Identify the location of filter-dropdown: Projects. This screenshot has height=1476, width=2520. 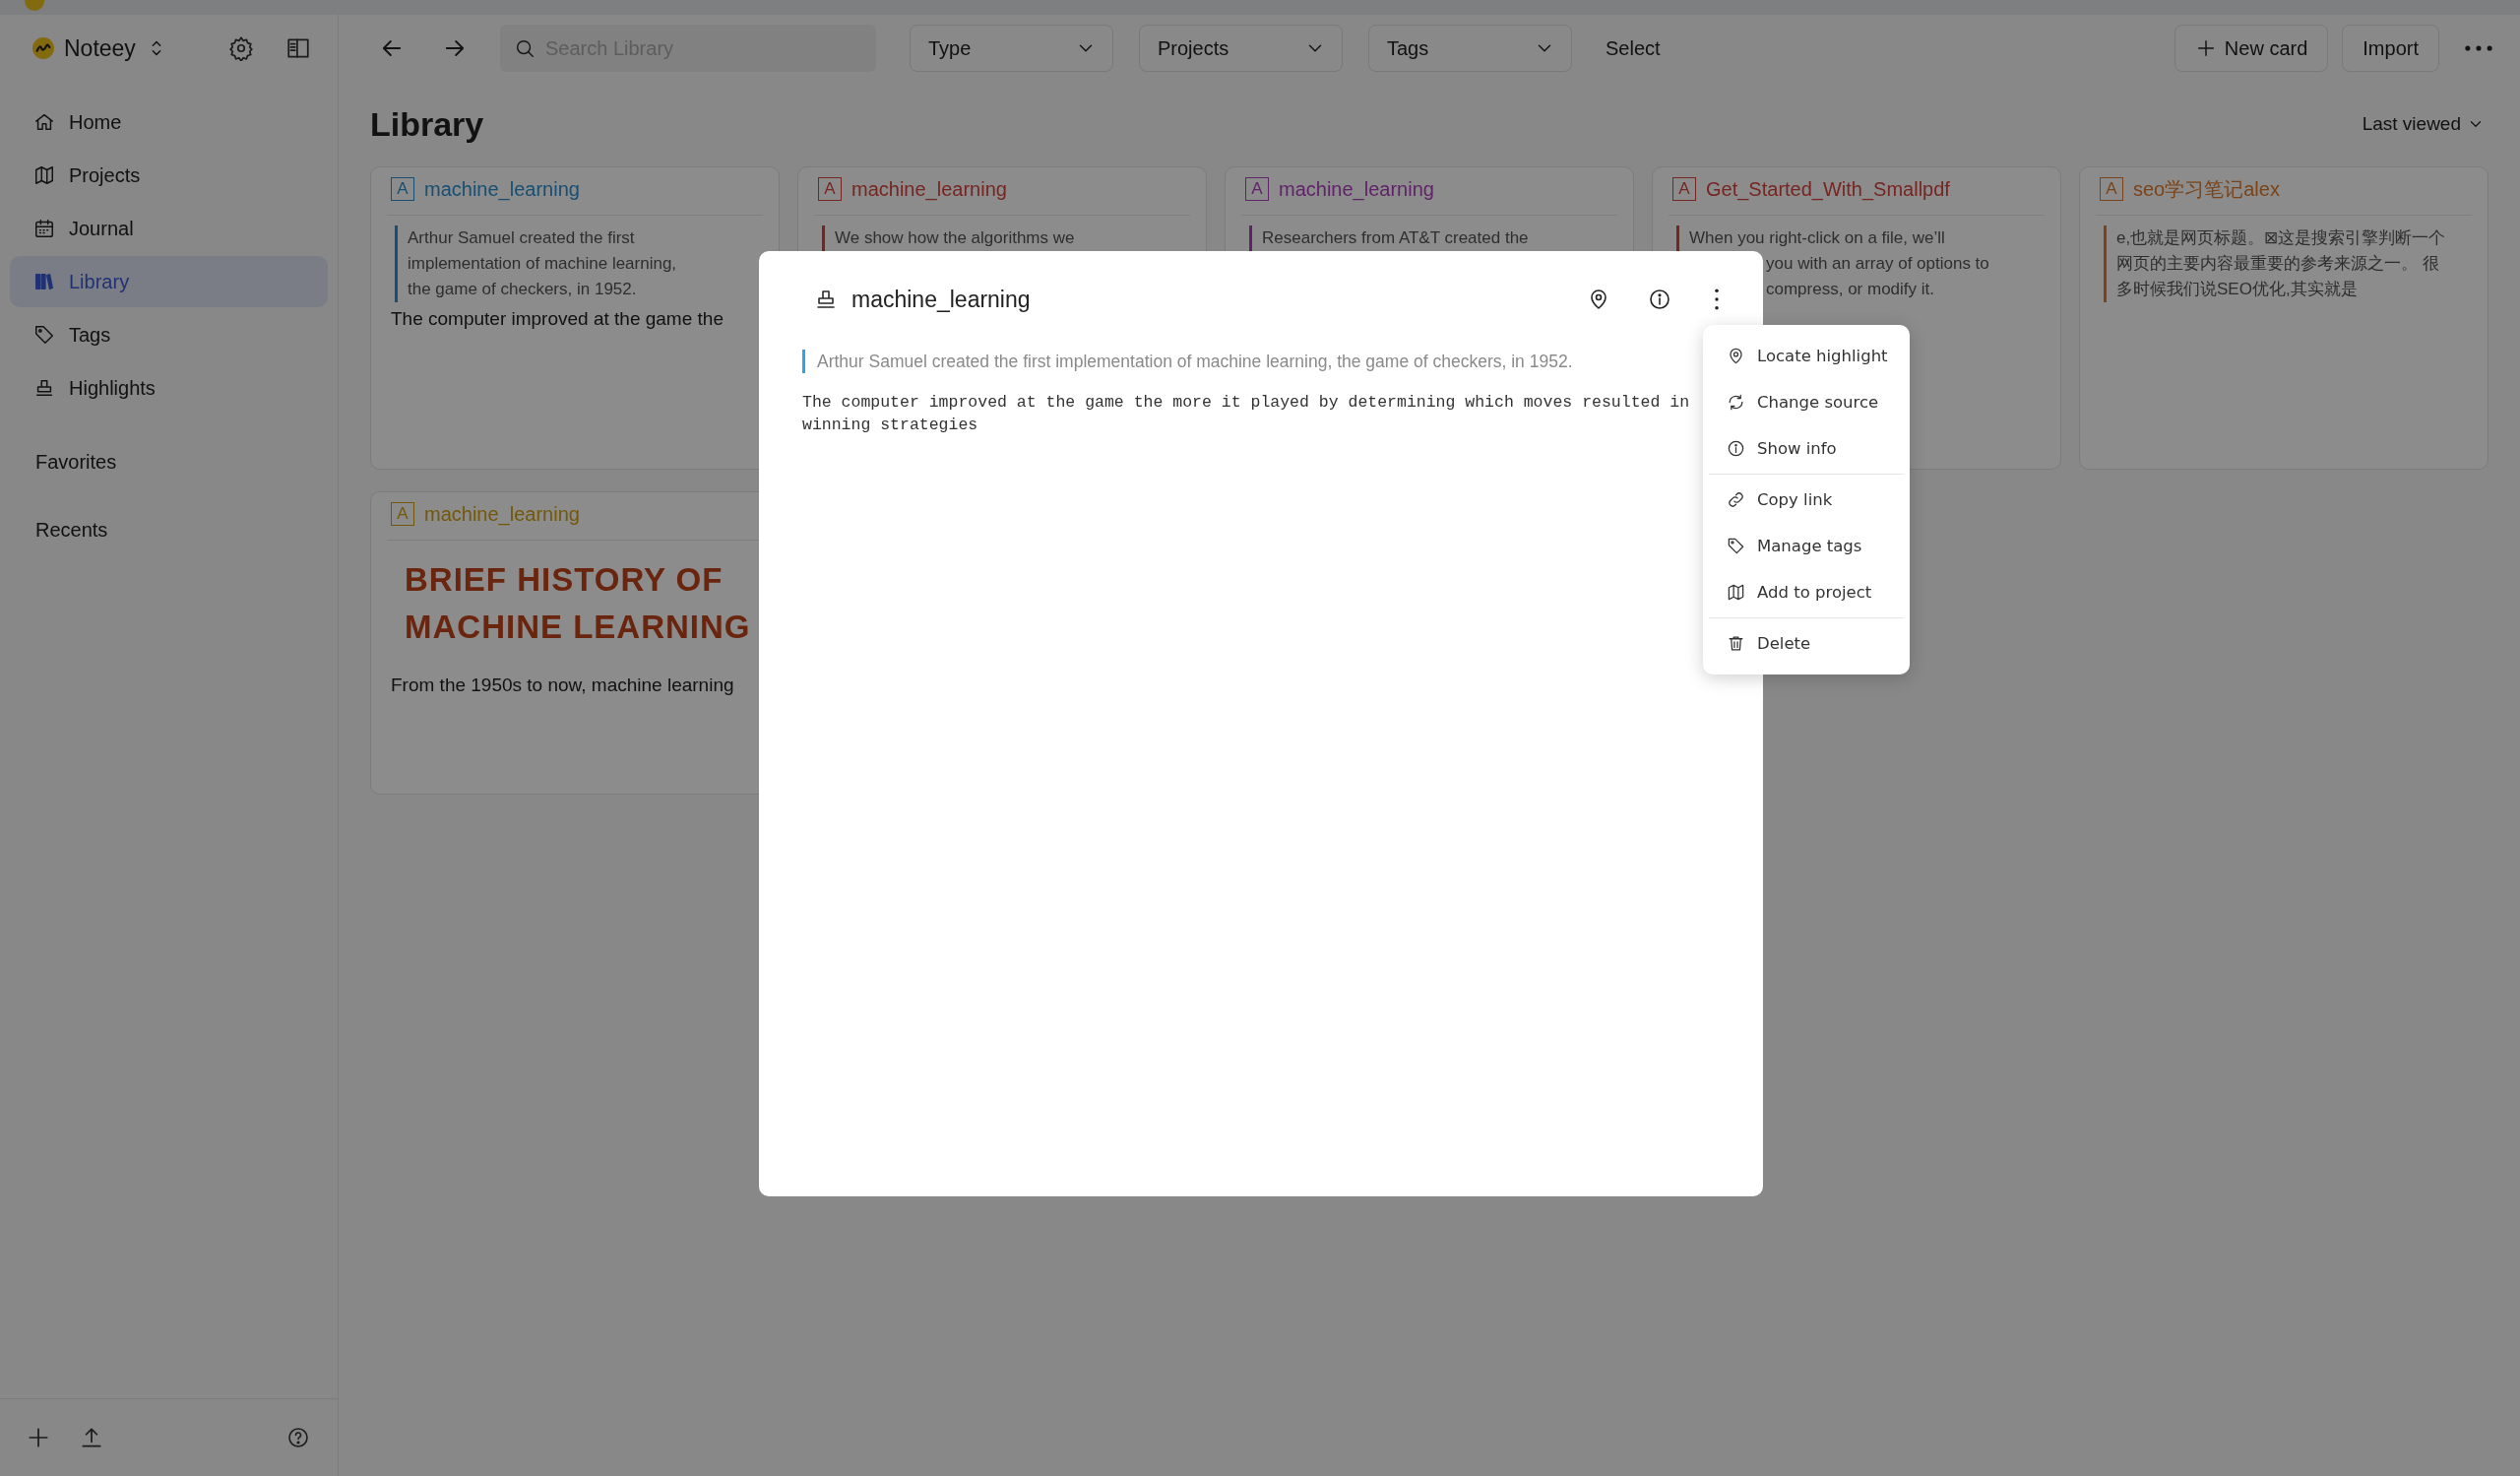
(1241, 48).